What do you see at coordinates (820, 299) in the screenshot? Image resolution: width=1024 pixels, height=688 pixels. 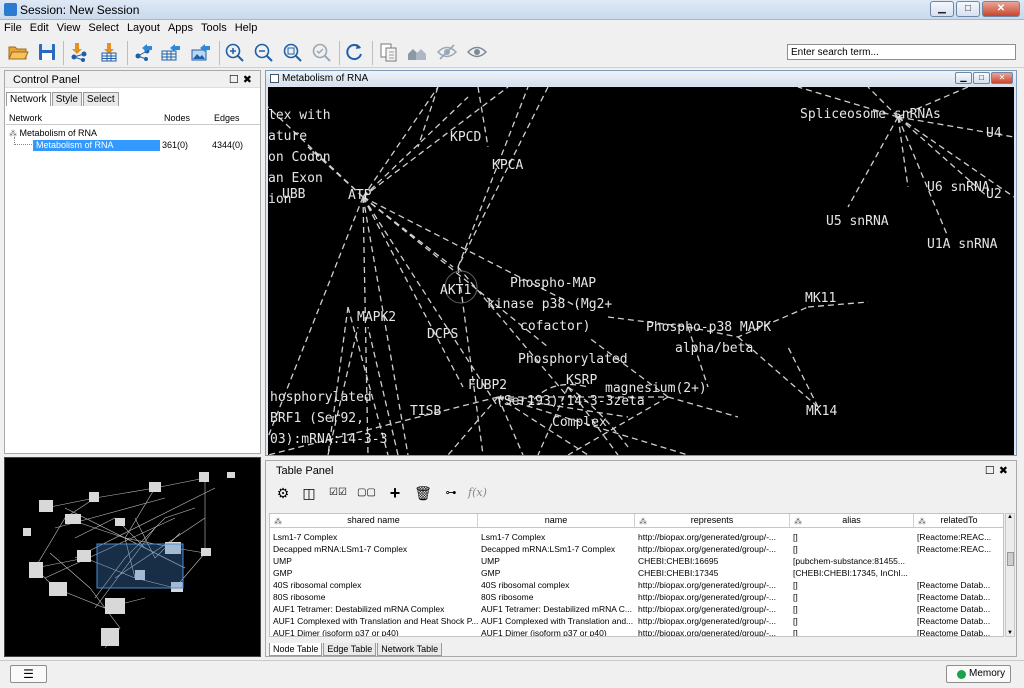 I see `node-label: MK11` at bounding box center [820, 299].